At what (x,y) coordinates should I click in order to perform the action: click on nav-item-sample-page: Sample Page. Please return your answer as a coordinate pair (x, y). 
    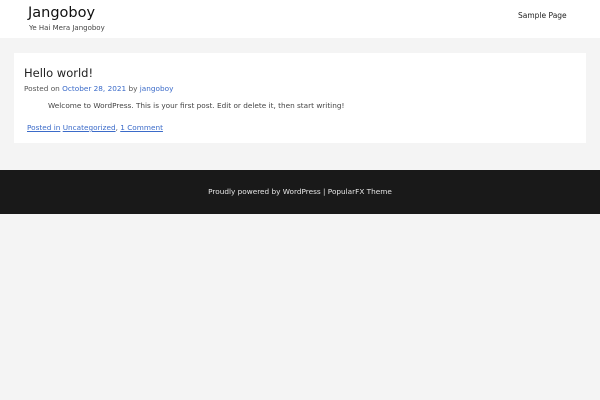
    Looking at the image, I should click on (542, 15).